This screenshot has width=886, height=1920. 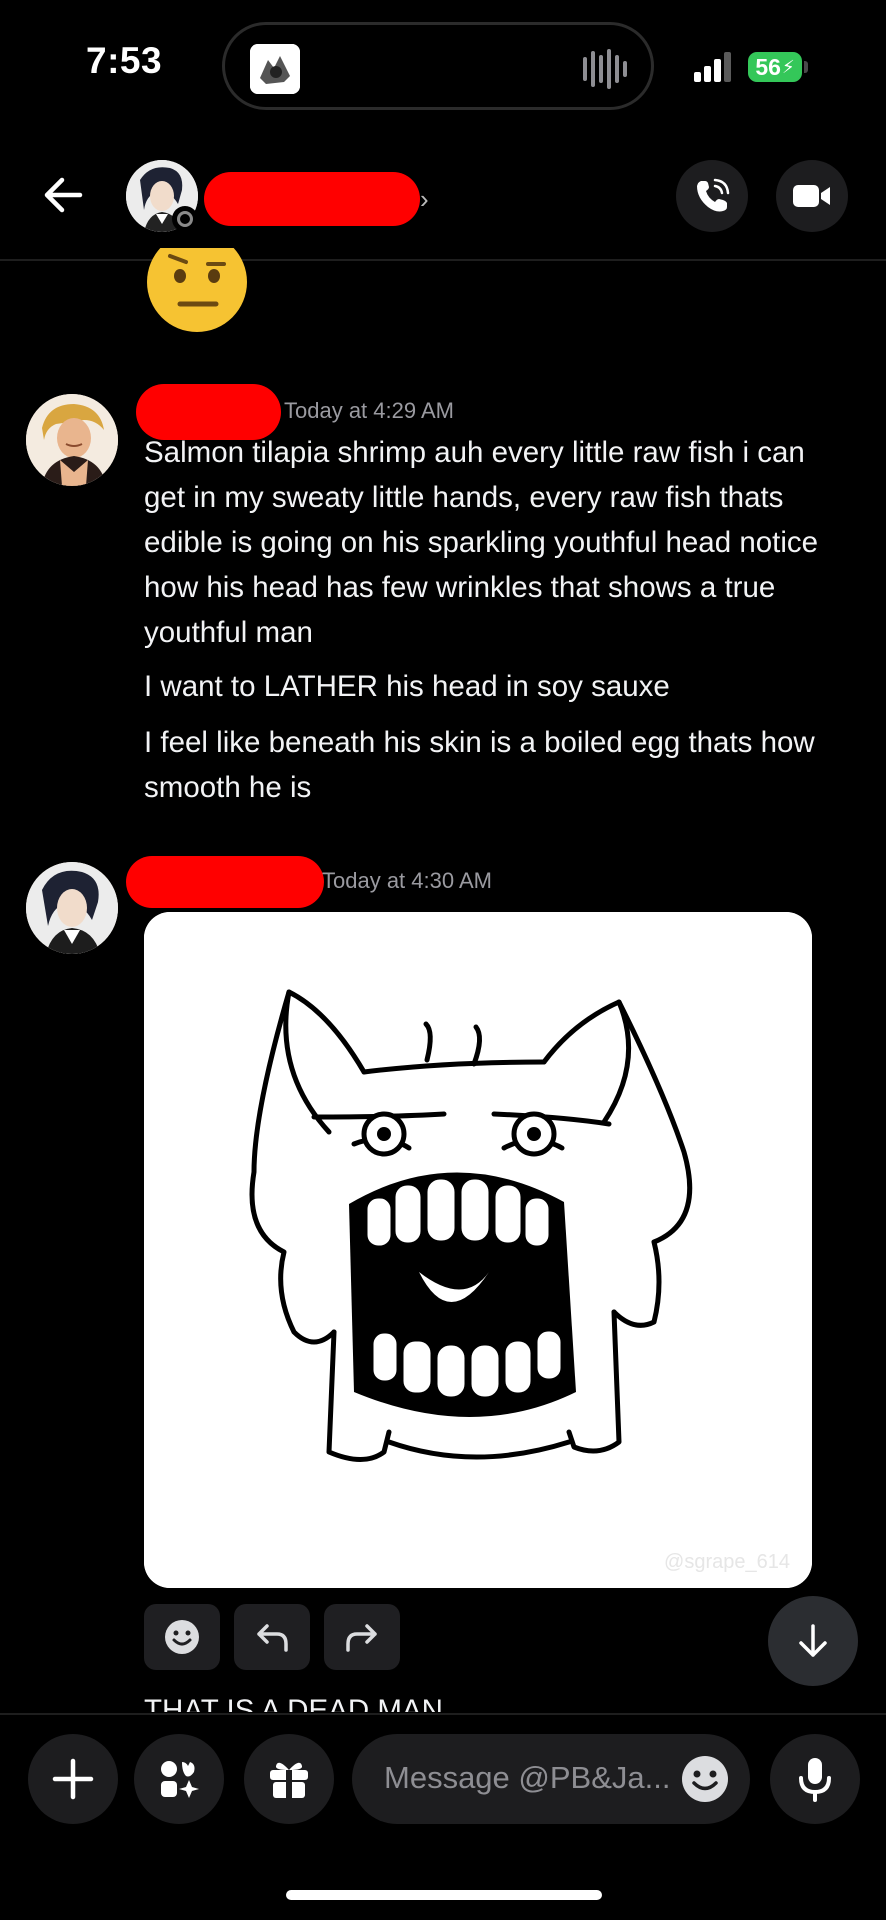 I want to click on forward-icon, so click(x=361, y=1638).